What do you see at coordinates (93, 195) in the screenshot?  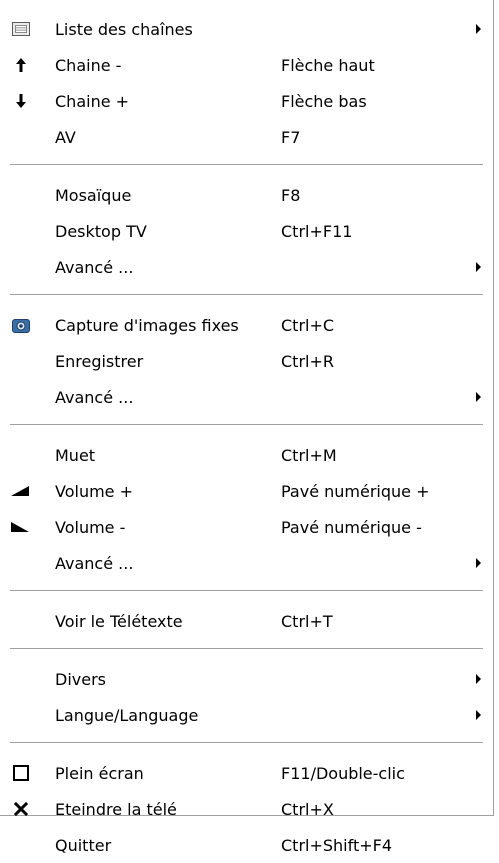 I see `menu-item-label: Mosaïque` at bounding box center [93, 195].